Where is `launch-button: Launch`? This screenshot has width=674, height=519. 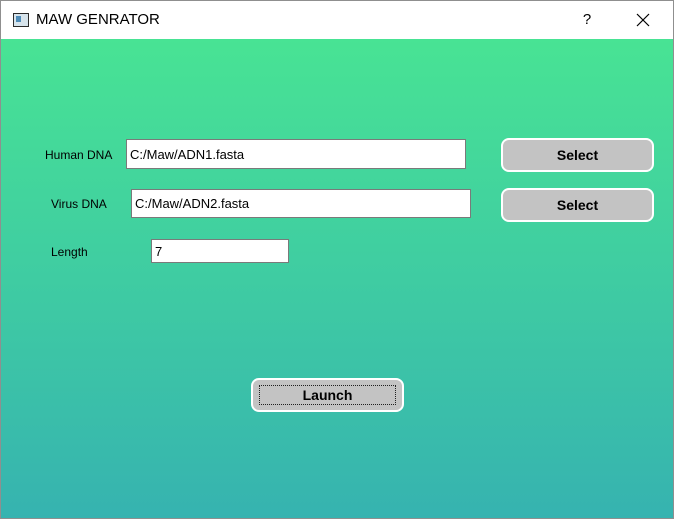
launch-button: Launch is located at coordinates (327, 395).